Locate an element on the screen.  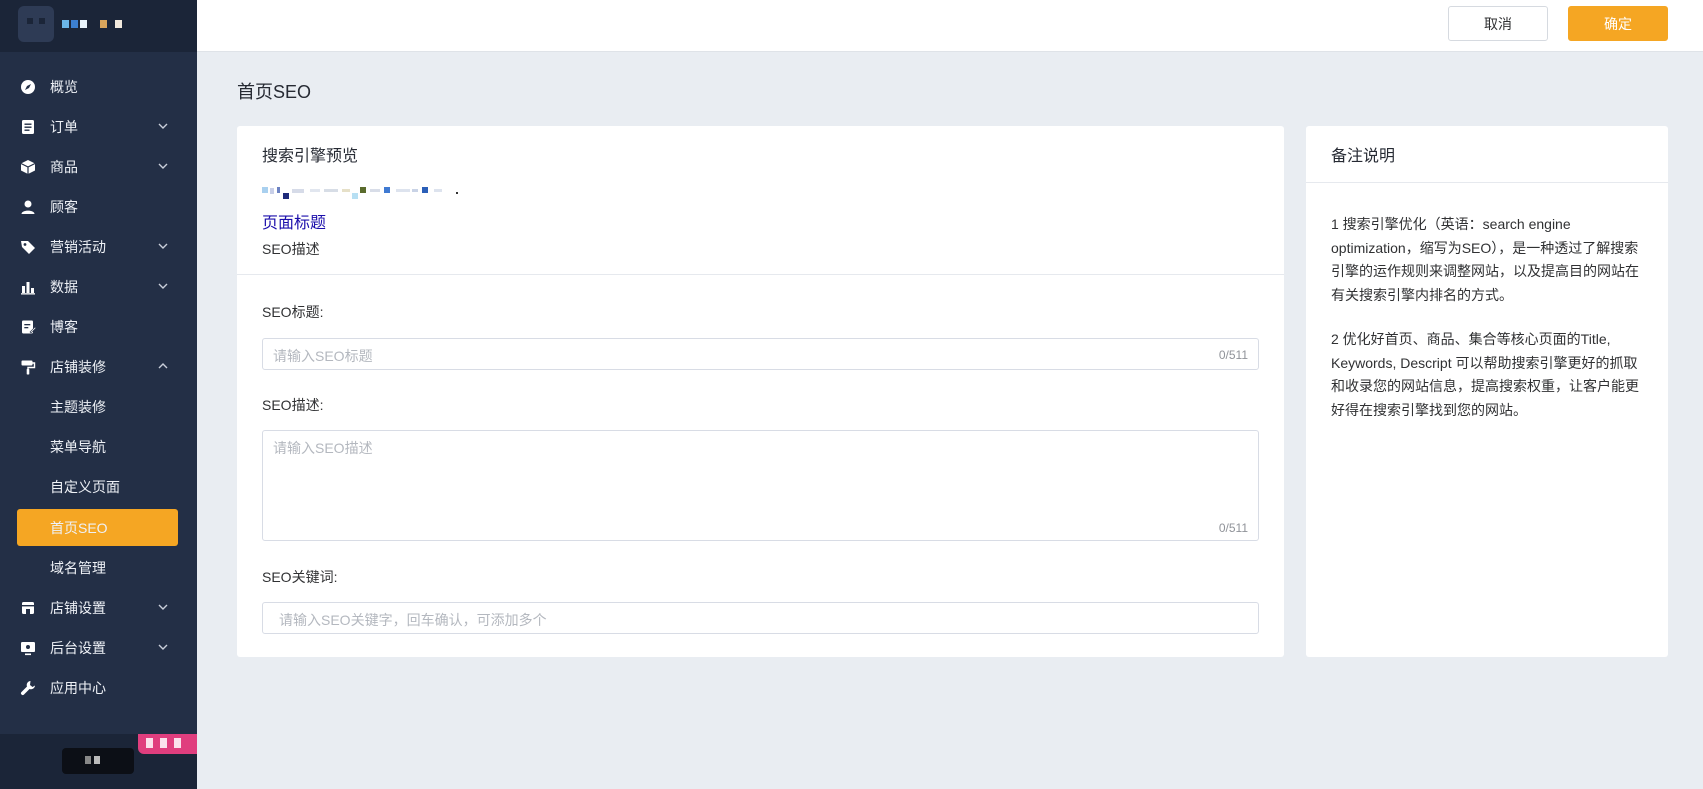
seo-desc-char-count: 0/511 is located at coordinates (1233, 528).